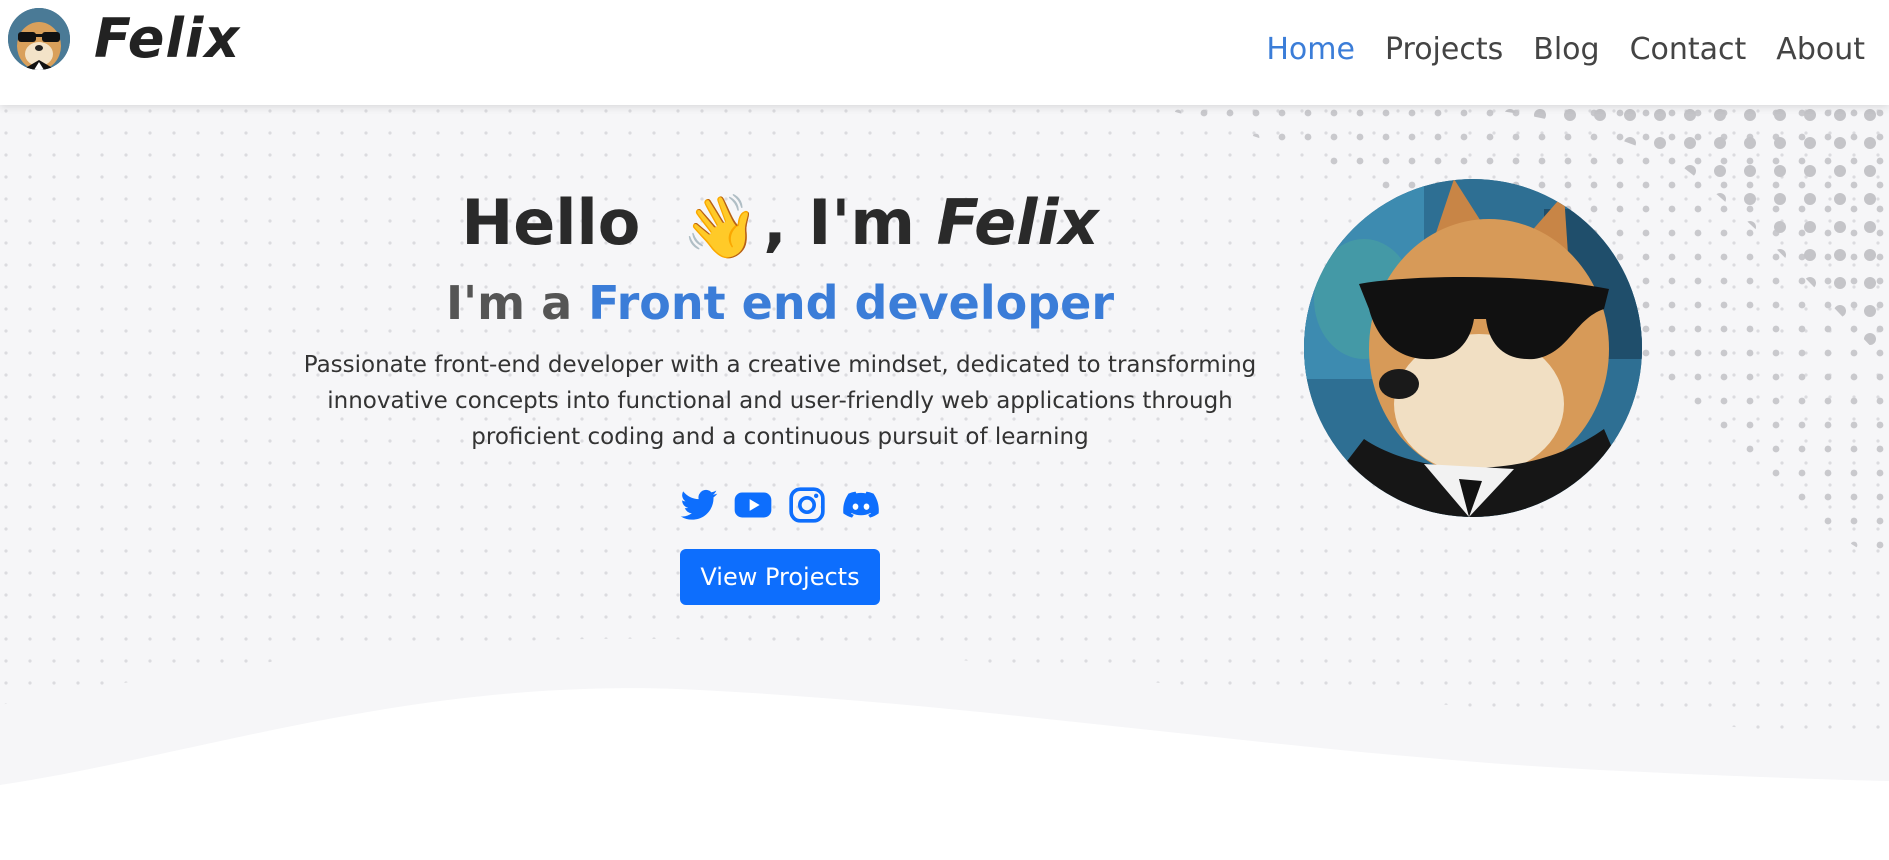 Image resolution: width=1889 pixels, height=860 pixels. Describe the element at coordinates (1017, 222) in the screenshot. I see `greeting-name: Felix` at that location.